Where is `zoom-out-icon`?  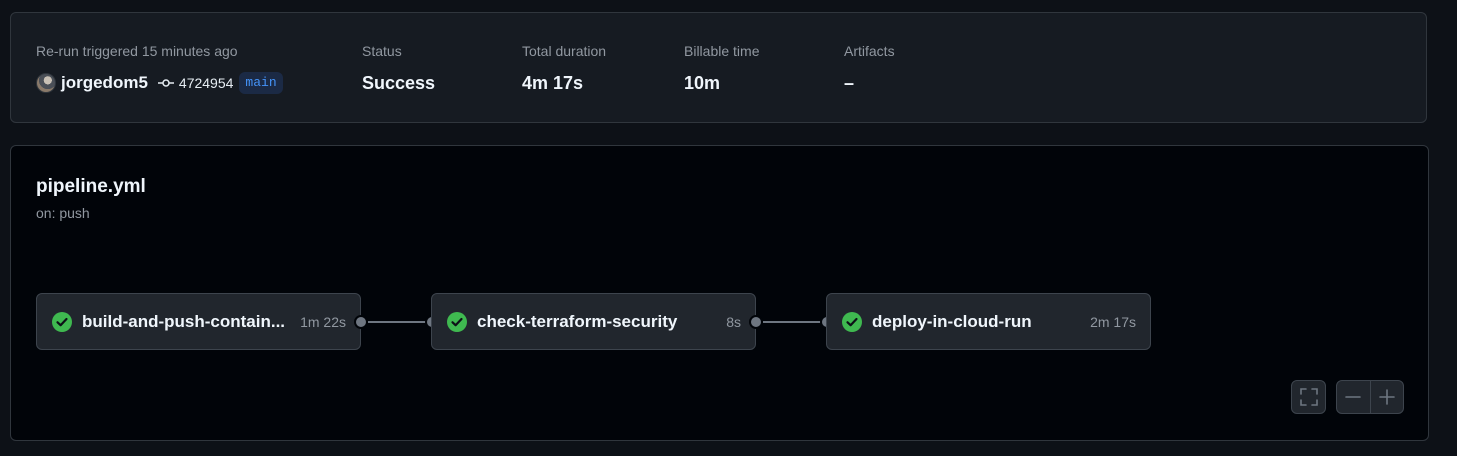
zoom-out-icon is located at coordinates (1353, 397).